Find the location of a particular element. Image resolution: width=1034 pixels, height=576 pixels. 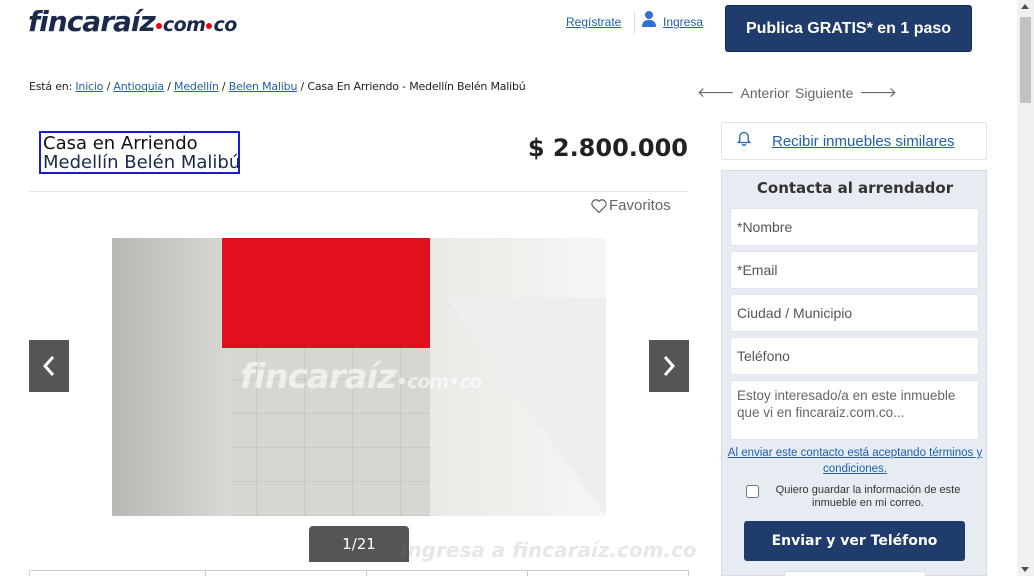

listing-title-location: Medellín Belén Malibú is located at coordinates (142, 162).